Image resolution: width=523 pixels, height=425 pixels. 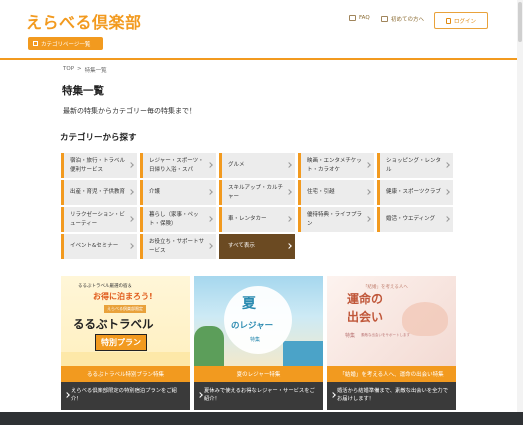 I want to click on category-support: お役立ち・サポートサービス, so click(x=178, y=246).